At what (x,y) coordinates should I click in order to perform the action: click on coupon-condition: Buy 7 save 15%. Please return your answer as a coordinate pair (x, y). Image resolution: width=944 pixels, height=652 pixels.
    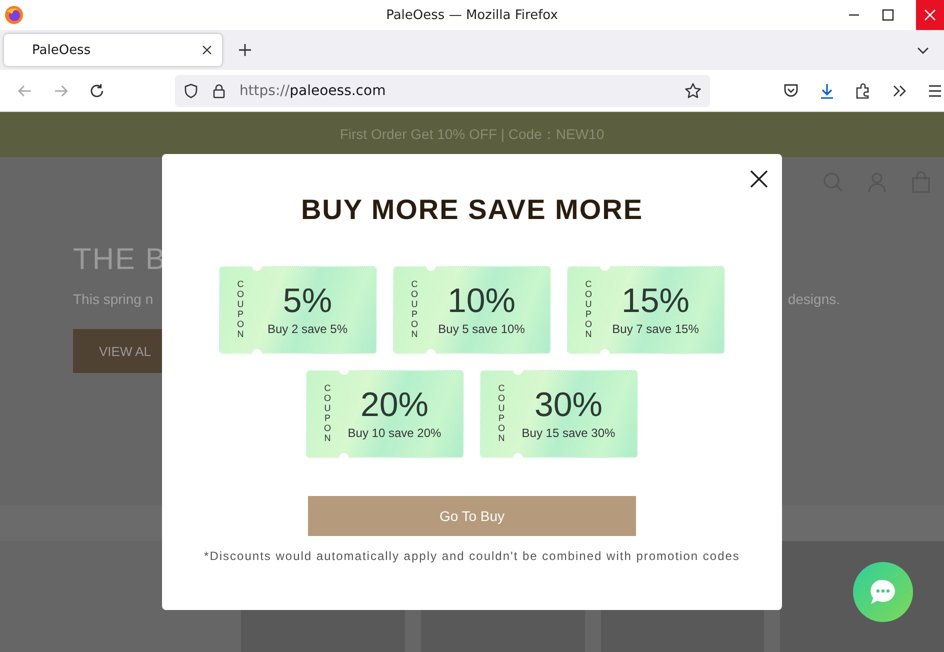
    Looking at the image, I should click on (655, 329).